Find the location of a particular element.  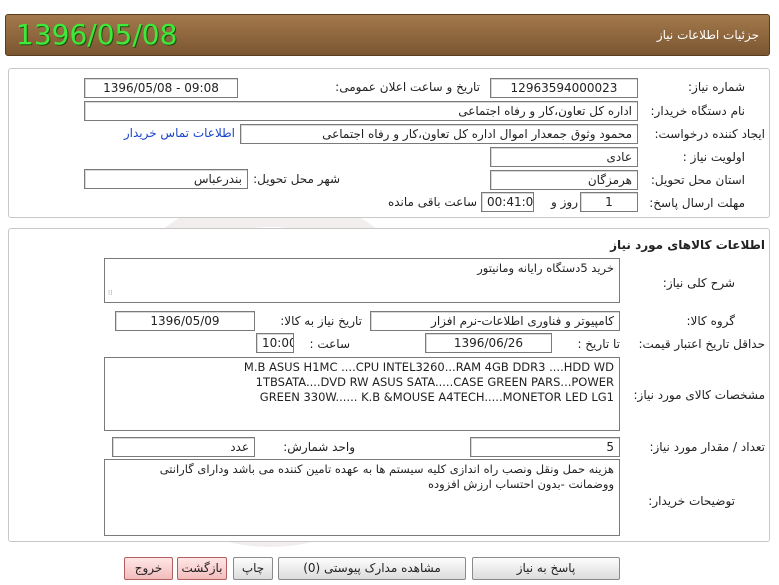

need-number-field: 12963594000023 is located at coordinates (564, 88).